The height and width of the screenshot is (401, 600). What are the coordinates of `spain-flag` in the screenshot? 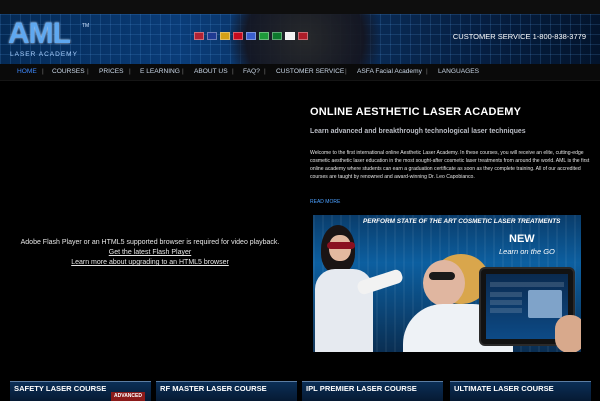 It's located at (238, 36).